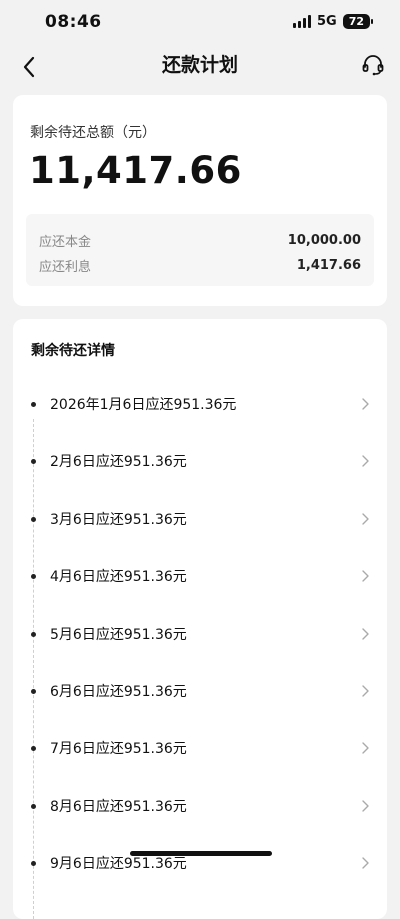 The height and width of the screenshot is (919, 400). I want to click on installment-item: 2026年1月6日应还951.36元, so click(200, 403).